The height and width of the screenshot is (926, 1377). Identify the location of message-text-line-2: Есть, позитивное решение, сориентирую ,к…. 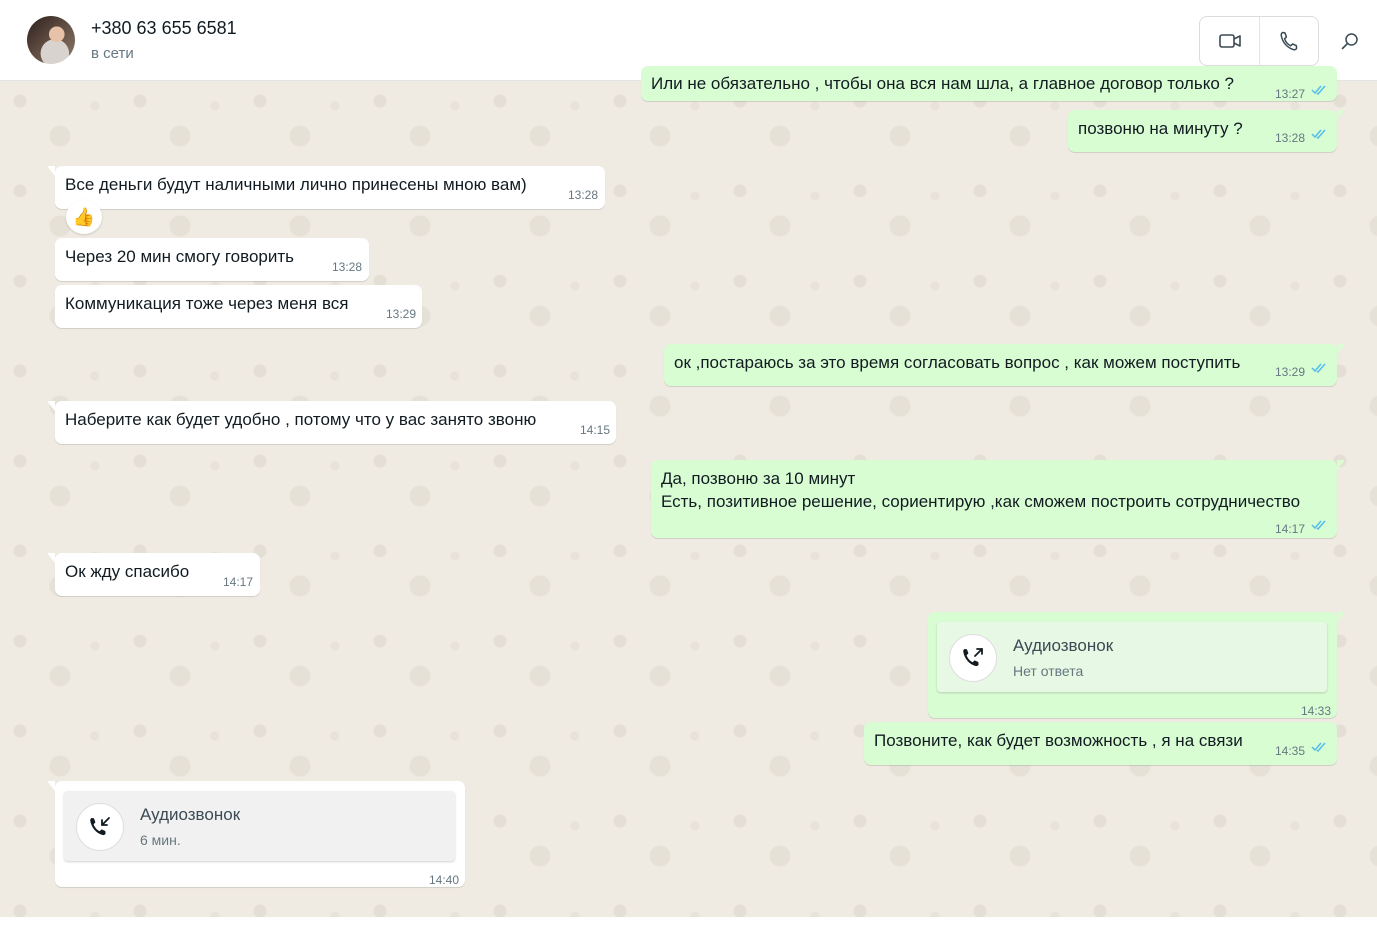
(981, 501).